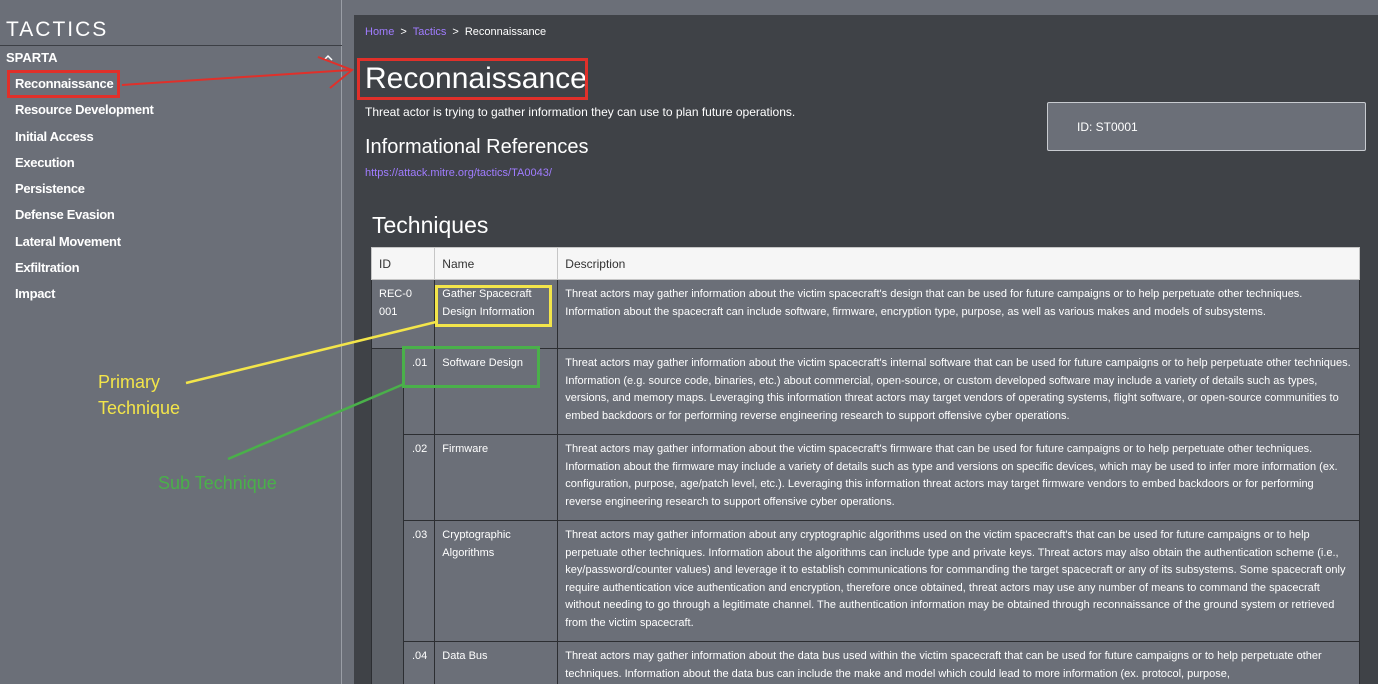  What do you see at coordinates (419, 662) in the screenshot?
I see `subtechnique-id: .04` at bounding box center [419, 662].